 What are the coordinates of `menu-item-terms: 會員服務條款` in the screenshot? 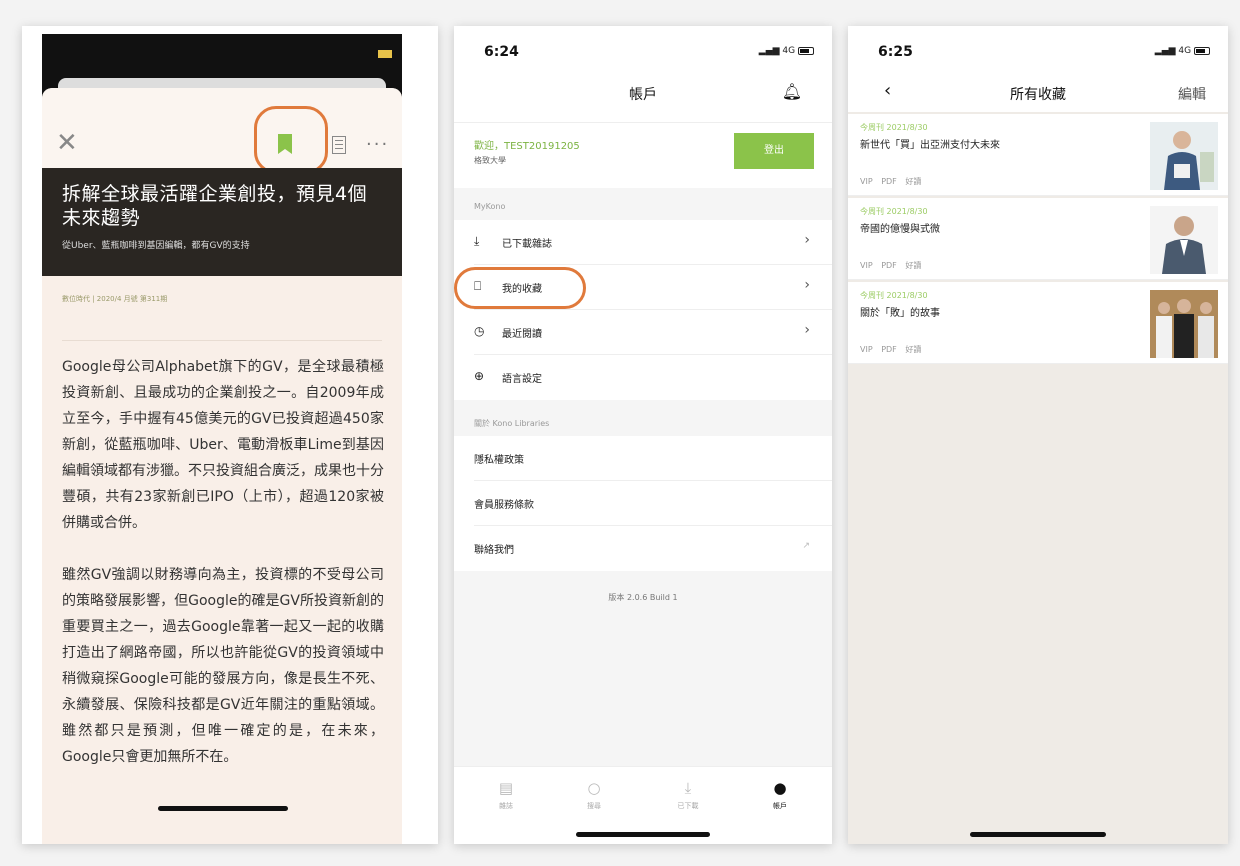 It's located at (653, 503).